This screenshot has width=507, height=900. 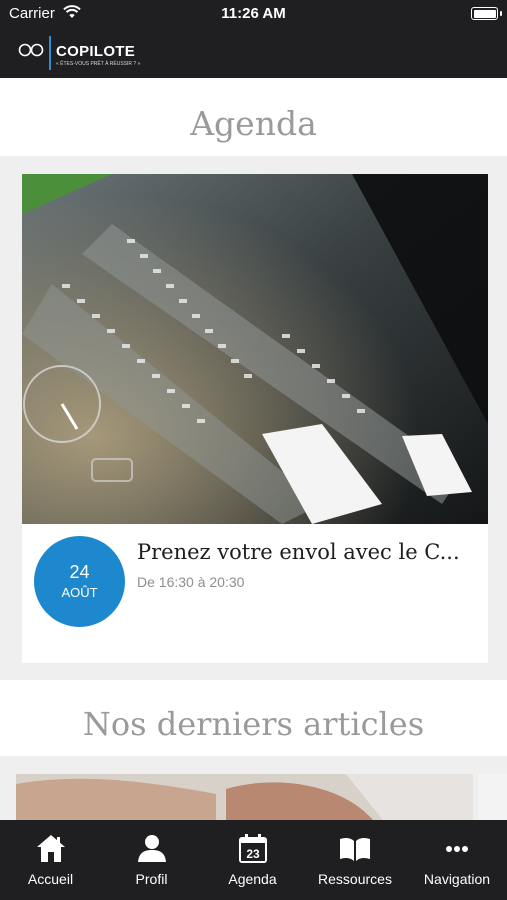 What do you see at coordinates (191, 582) in the screenshot?
I see `event-time: De 16:30 à 20:30` at bounding box center [191, 582].